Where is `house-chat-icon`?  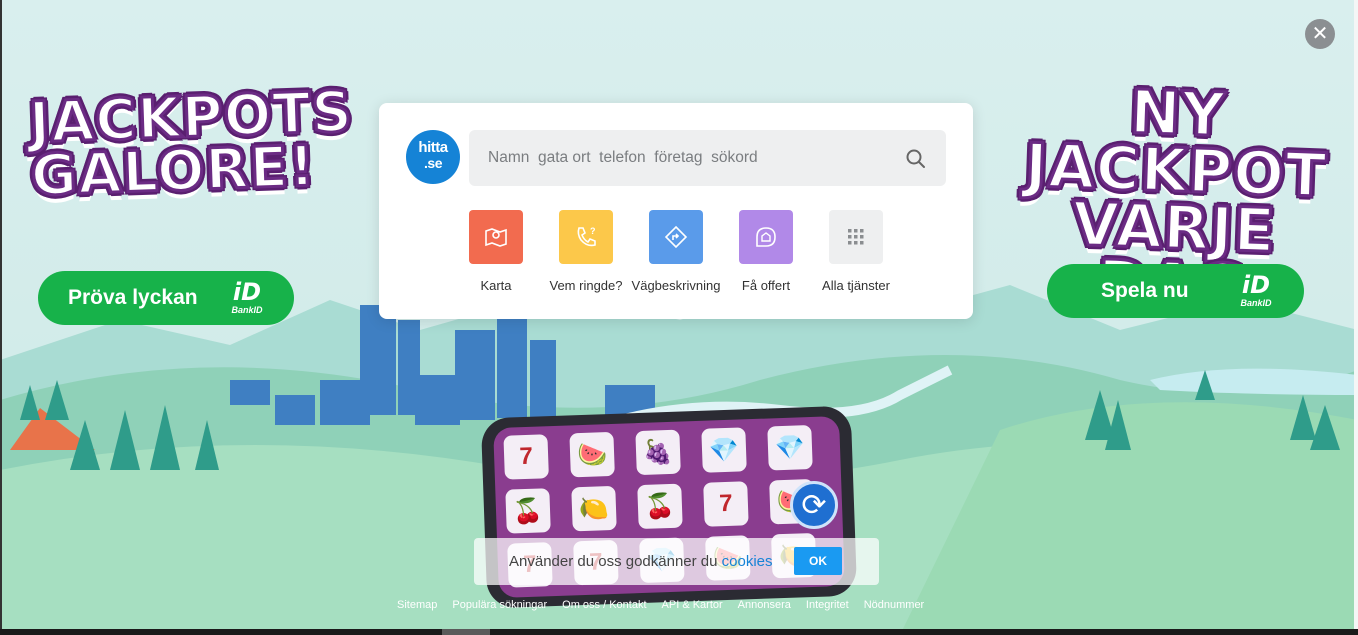
house-chat-icon is located at coordinates (766, 237).